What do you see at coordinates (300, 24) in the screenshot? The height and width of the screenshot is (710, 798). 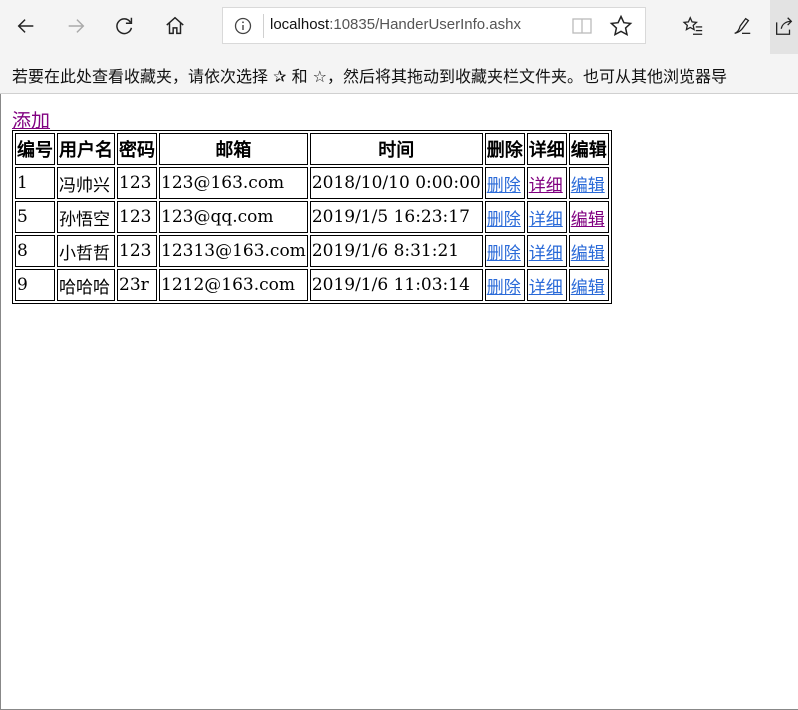 I see `url-host: localhost` at bounding box center [300, 24].